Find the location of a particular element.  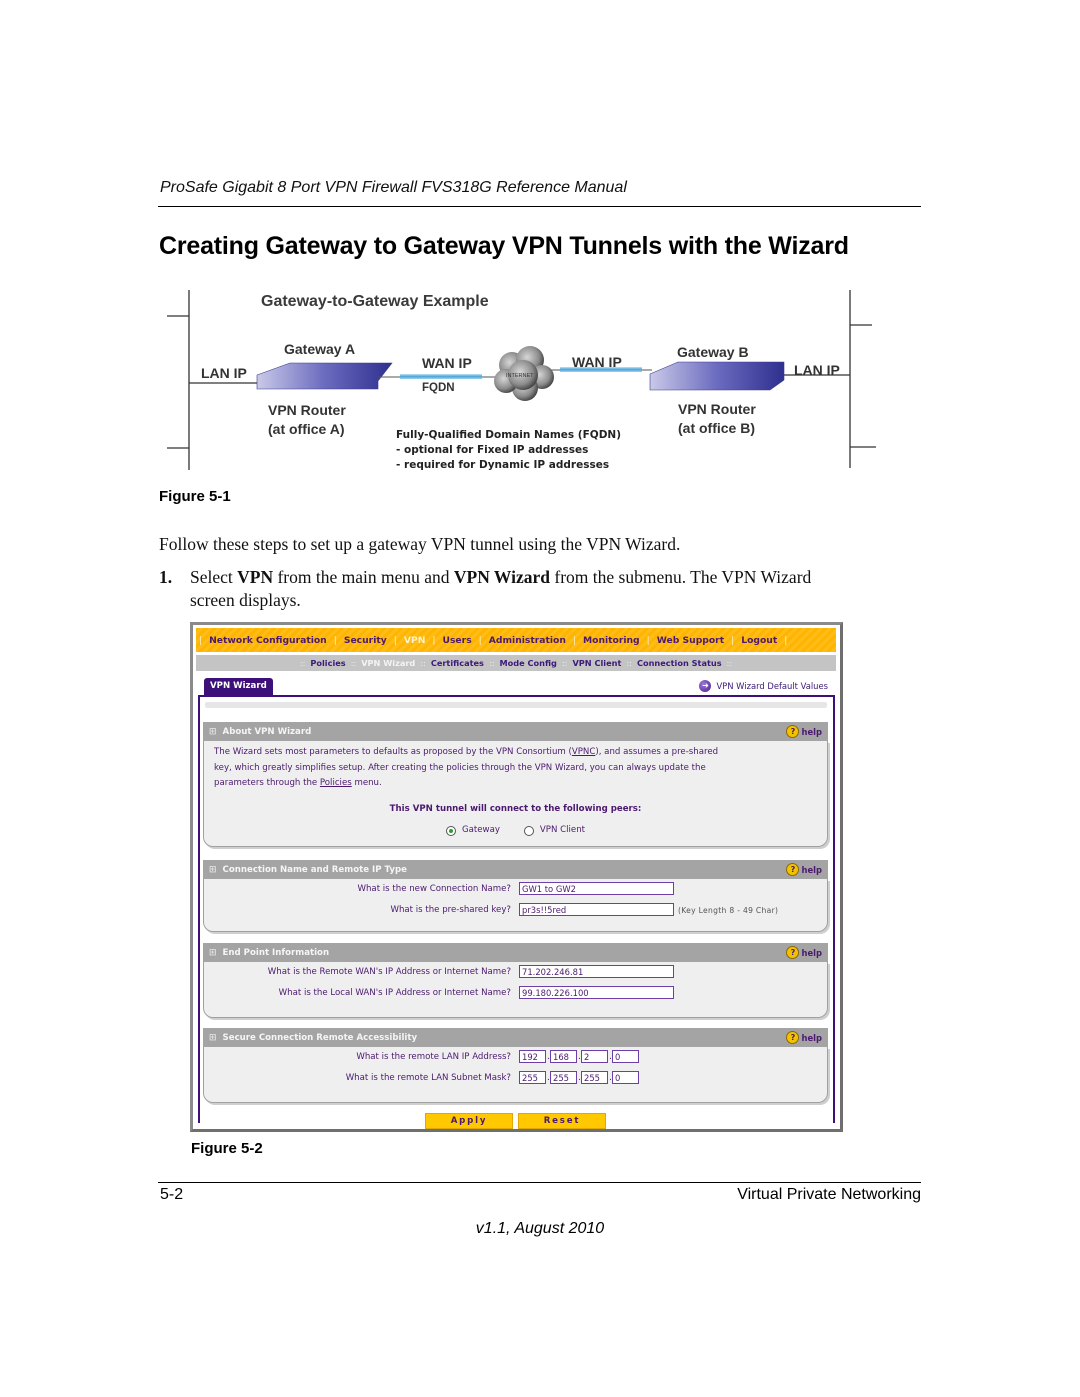

remote-mask-label: What is the remote LAN Subnet Mask? is located at coordinates (428, 1078).